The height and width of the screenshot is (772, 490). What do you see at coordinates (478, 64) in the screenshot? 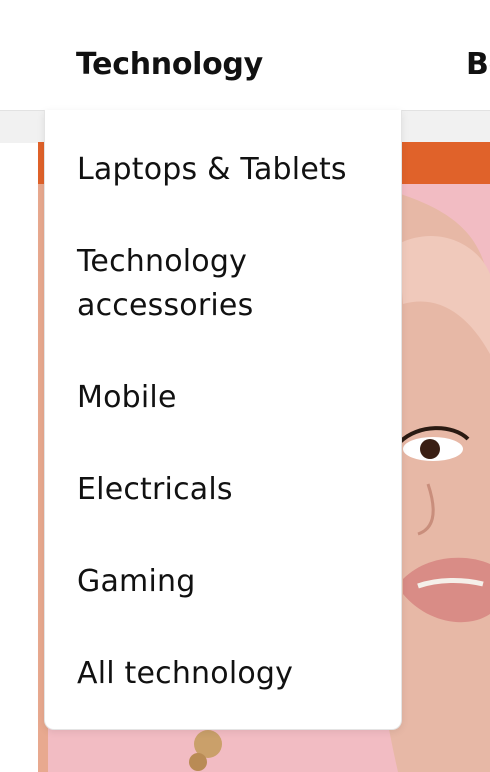
I see `nav-item-beauty: Be` at bounding box center [478, 64].